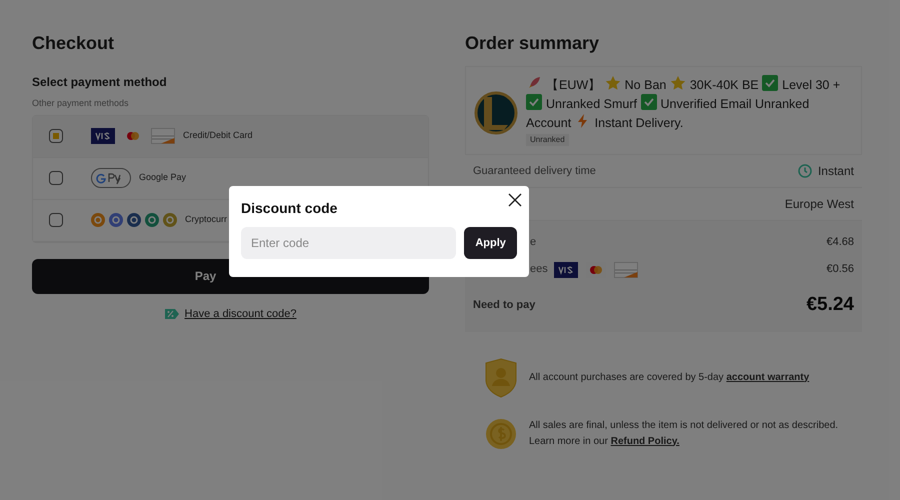 The image size is (900, 500). Describe the element at coordinates (289, 208) in the screenshot. I see `dialog-title: Discount code` at that location.